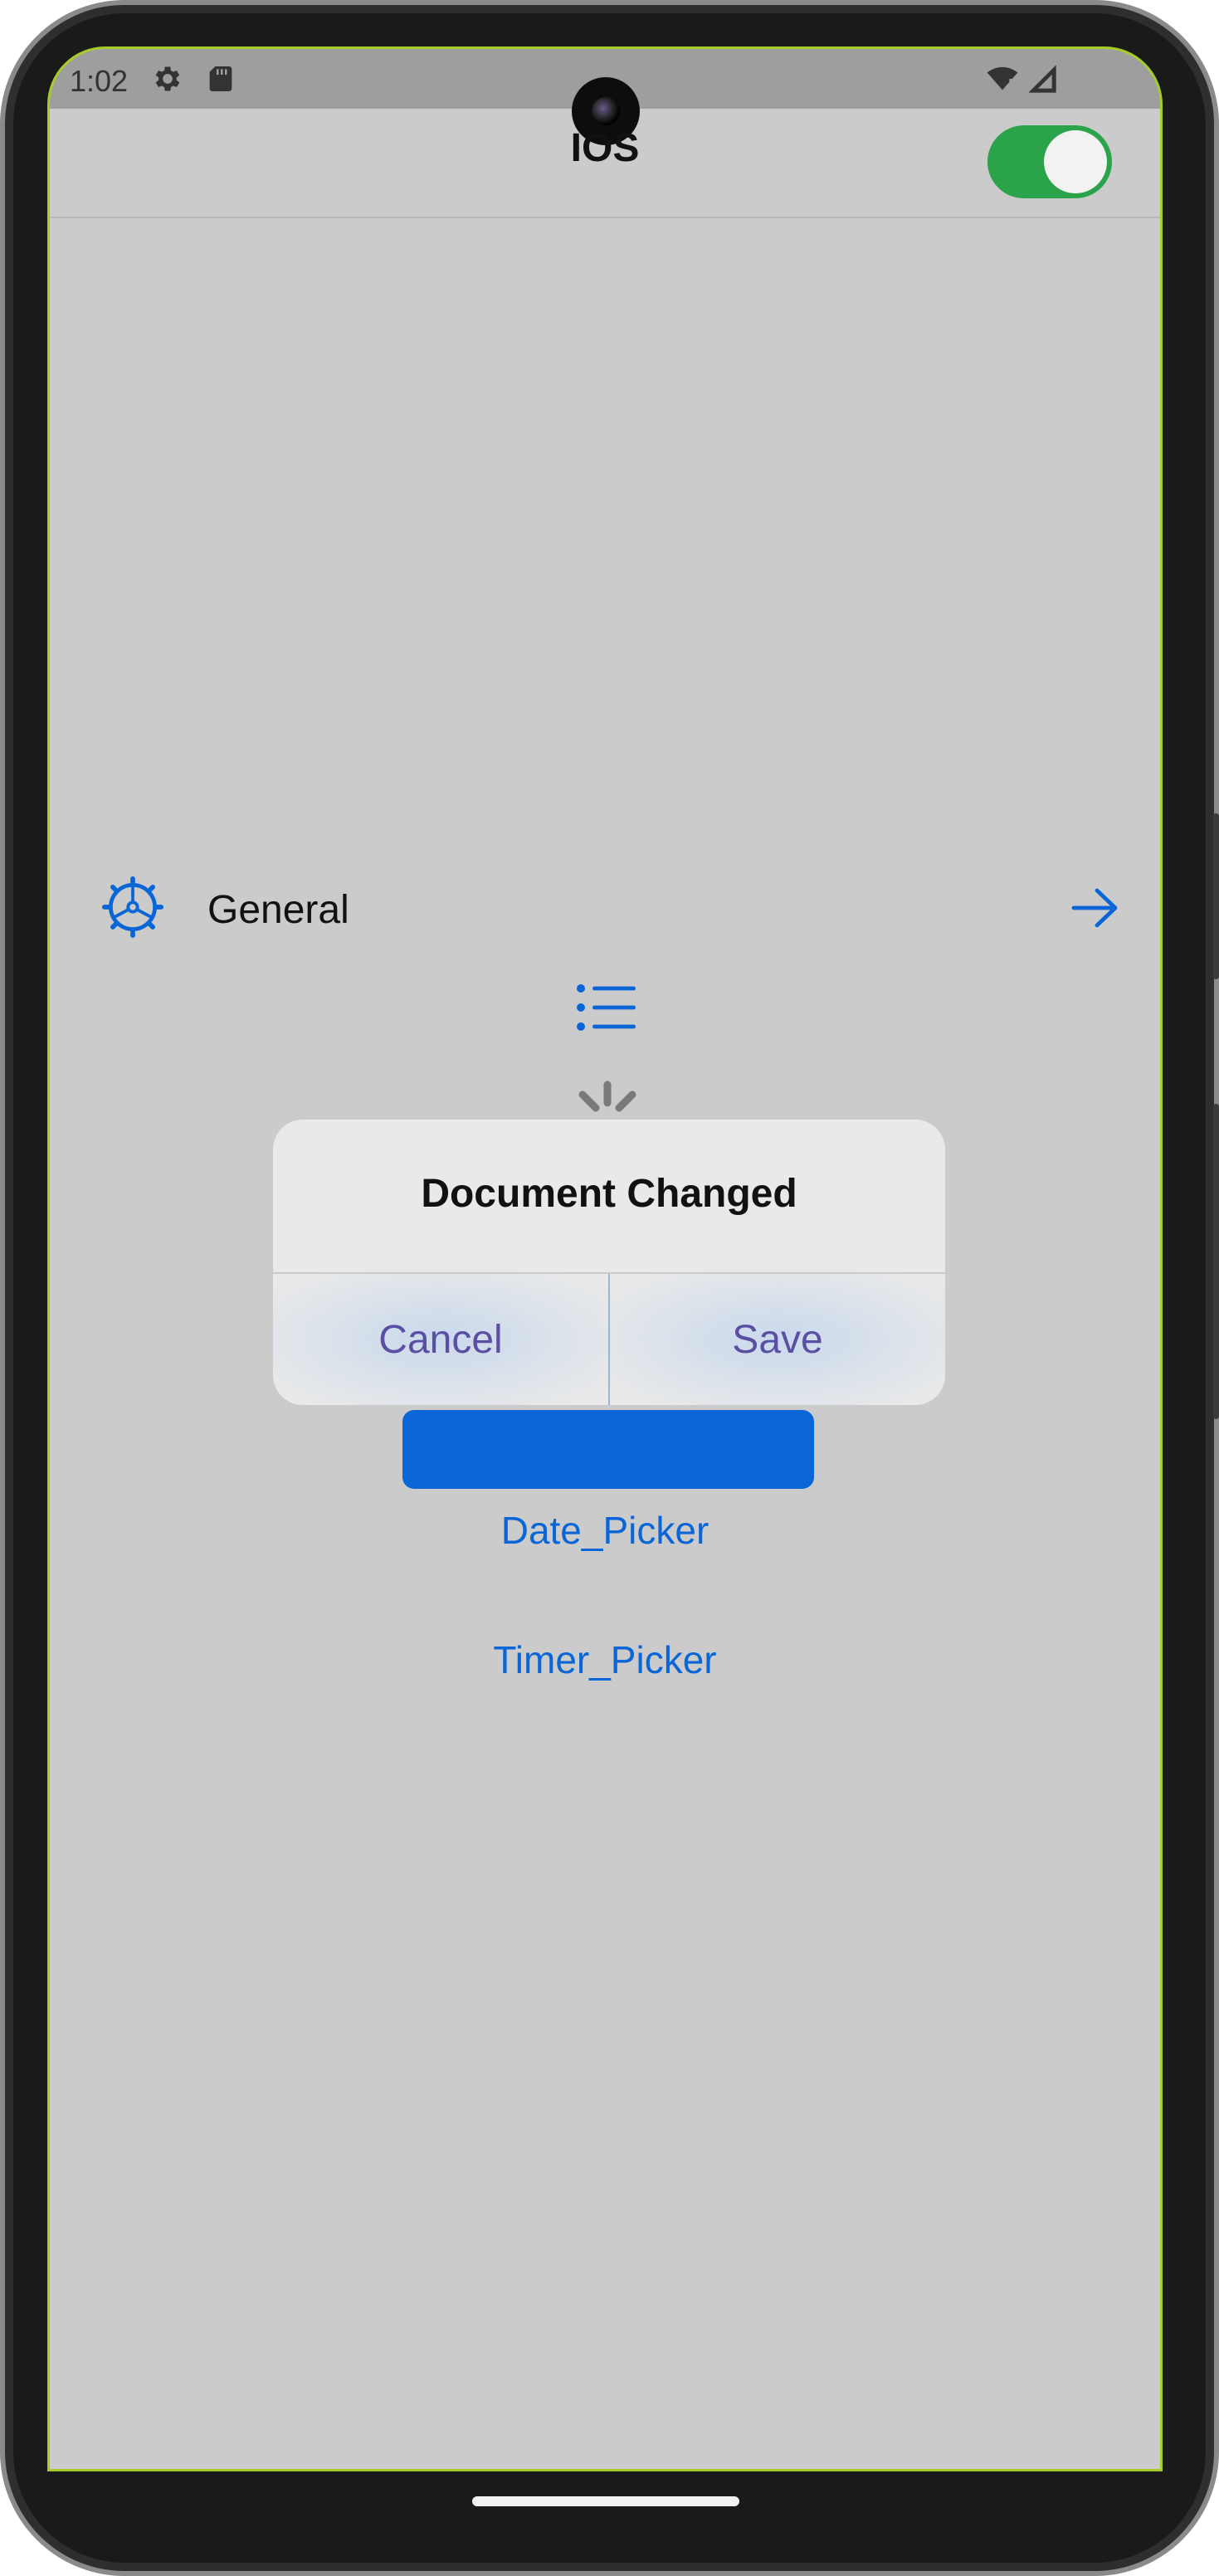 This screenshot has height=2576, width=1219. What do you see at coordinates (1003, 78) in the screenshot?
I see `wifi-icon` at bounding box center [1003, 78].